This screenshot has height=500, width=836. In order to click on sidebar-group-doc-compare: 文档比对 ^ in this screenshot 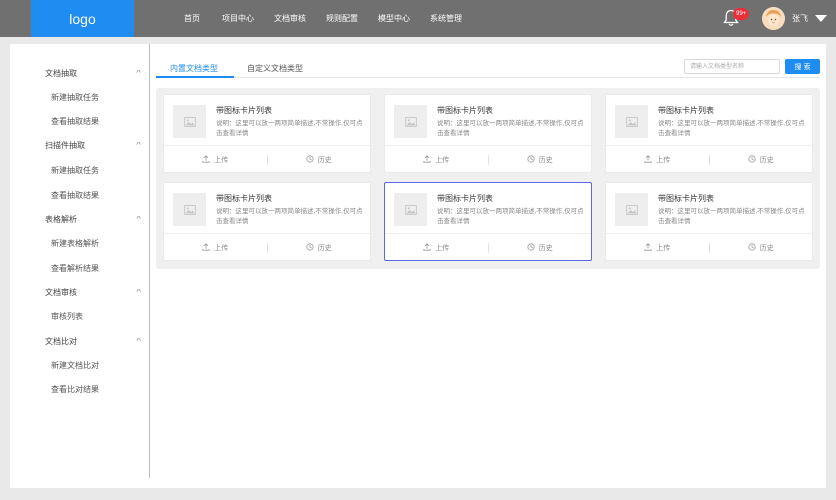, I will do `click(93, 341)`.